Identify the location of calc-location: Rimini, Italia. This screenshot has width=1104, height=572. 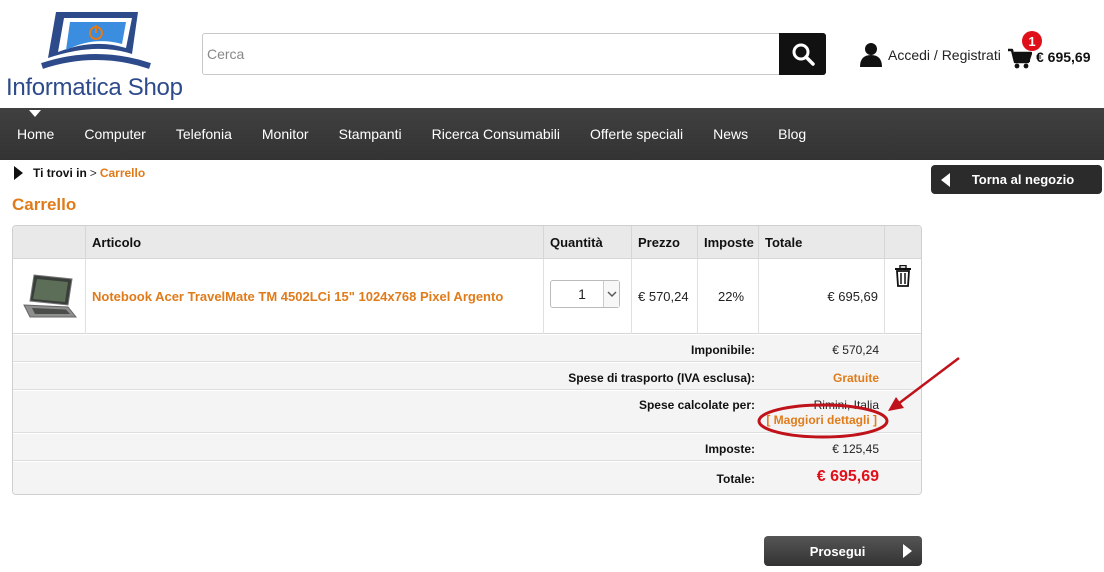
(846, 405).